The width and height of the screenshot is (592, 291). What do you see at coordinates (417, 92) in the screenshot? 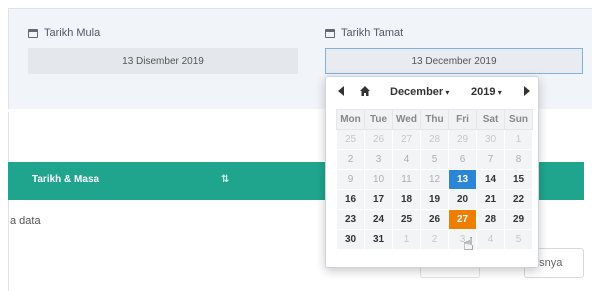
I see `month-value: December` at bounding box center [417, 92].